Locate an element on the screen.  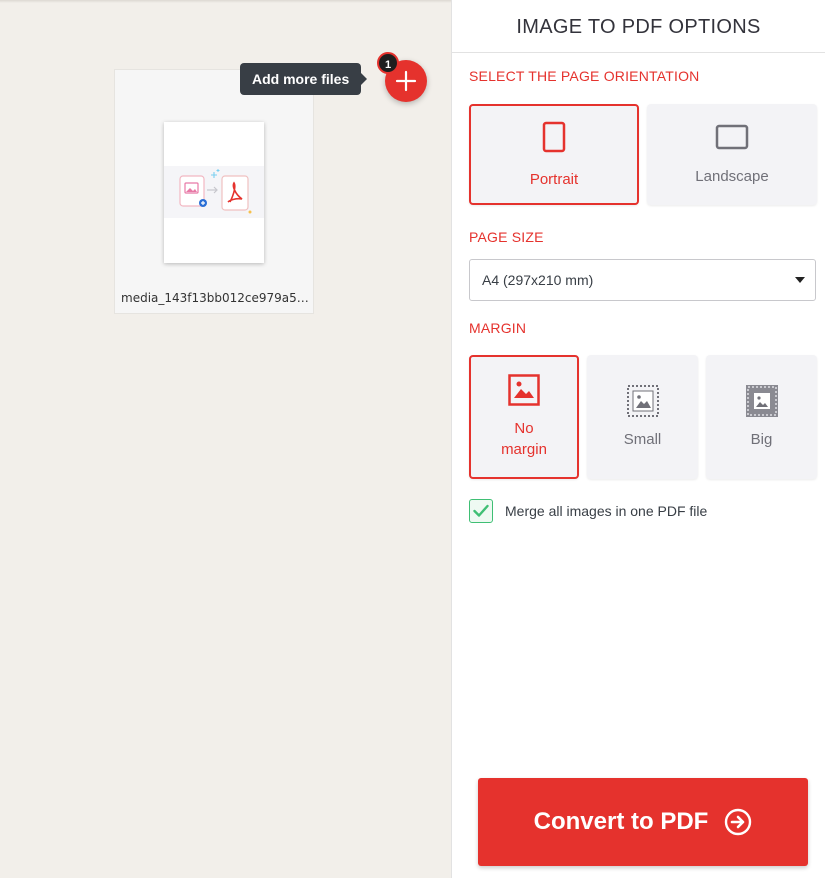
merge-images-option: Merge all images in one PDF file is located at coordinates (588, 511).